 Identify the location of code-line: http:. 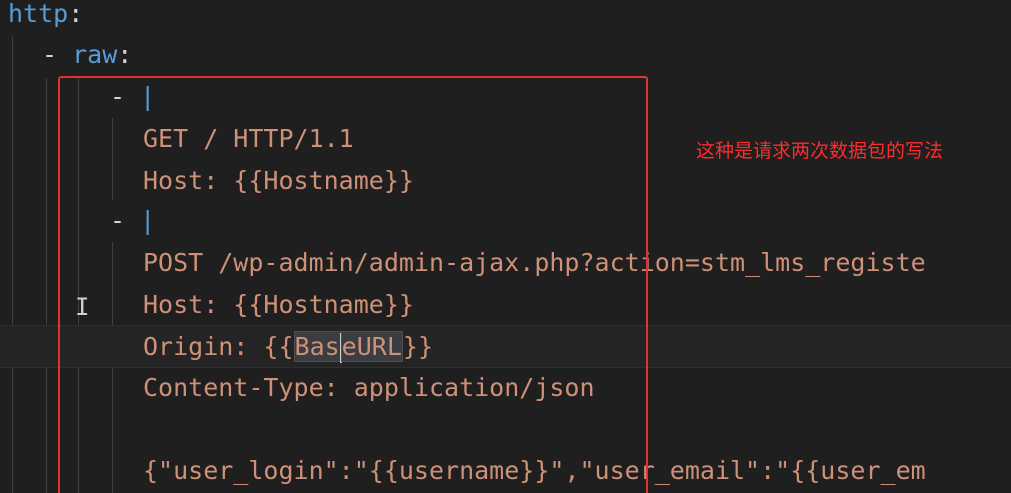
(45, 17).